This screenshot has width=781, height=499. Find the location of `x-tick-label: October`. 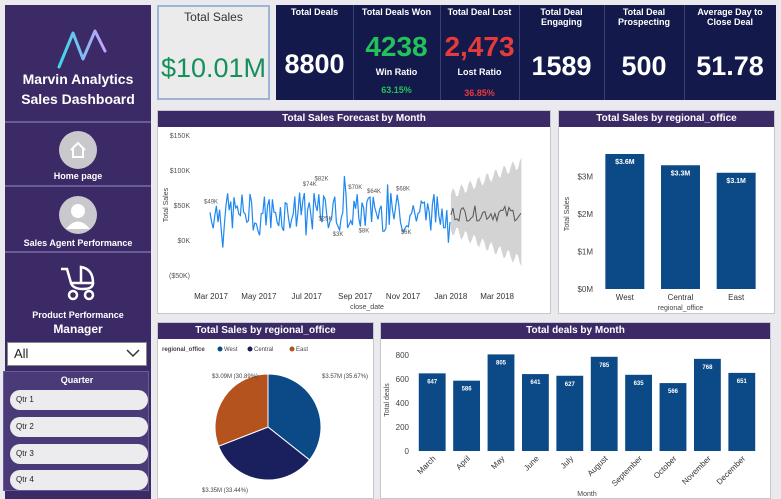

x-tick-label: October is located at coordinates (665, 467).